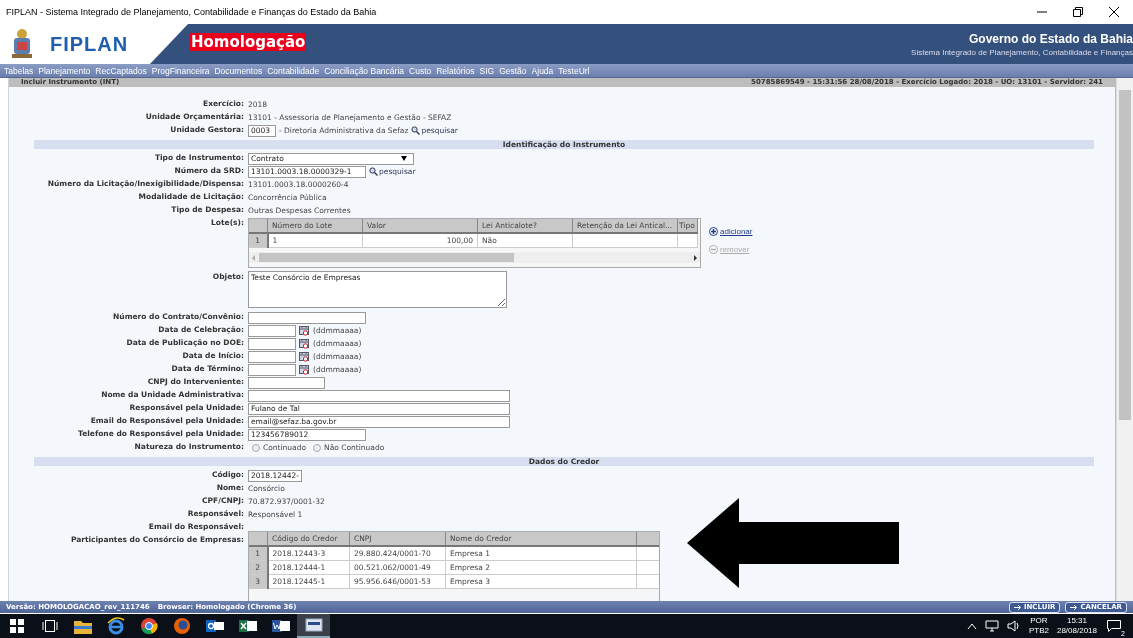 This screenshot has width=1133, height=638. What do you see at coordinates (1076, 631) in the screenshot?
I see `clock-date: 28/08/2018` at bounding box center [1076, 631].